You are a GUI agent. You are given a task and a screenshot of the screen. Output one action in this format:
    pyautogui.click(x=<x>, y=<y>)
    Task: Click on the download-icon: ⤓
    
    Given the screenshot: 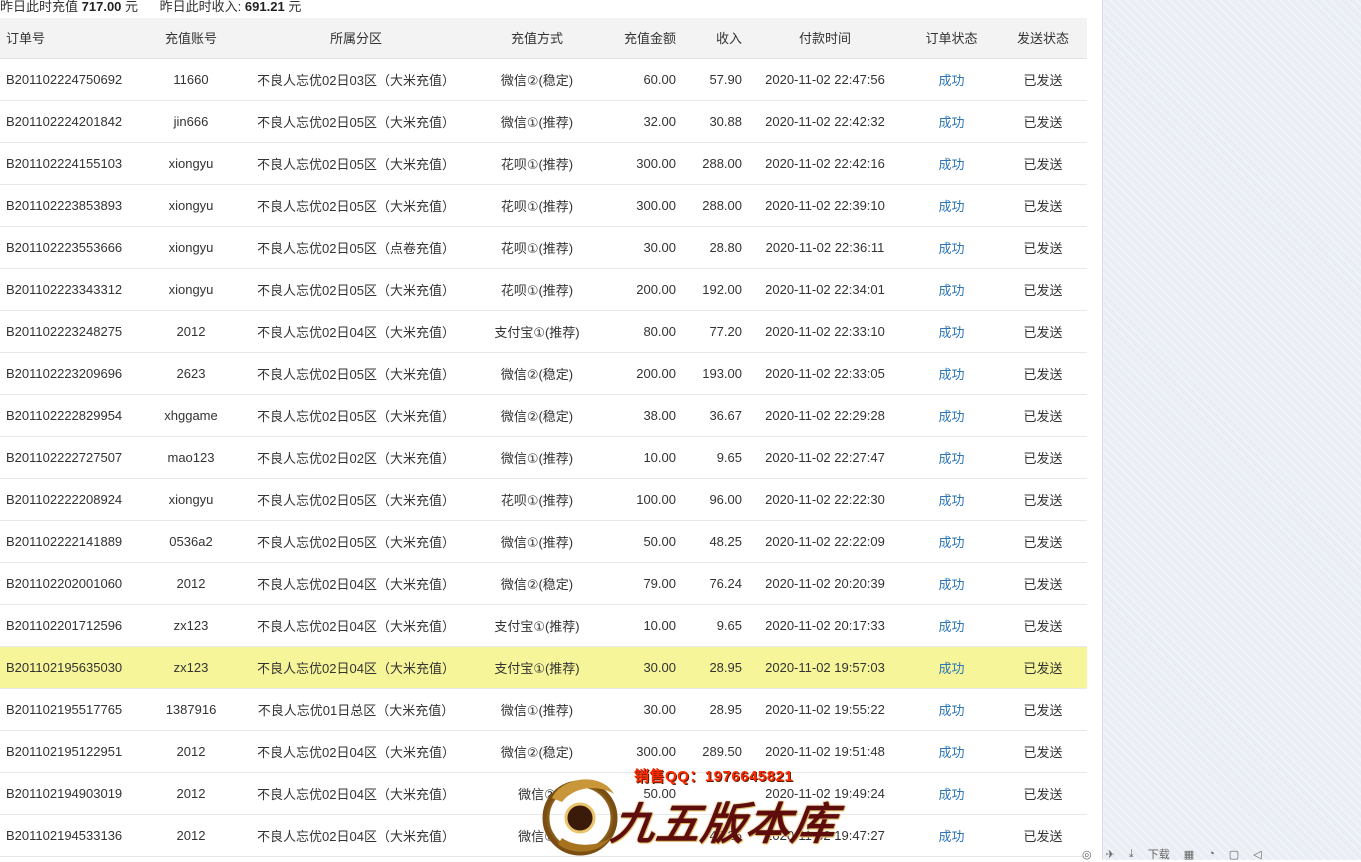 What is the action you would take?
    pyautogui.click(x=1131, y=854)
    